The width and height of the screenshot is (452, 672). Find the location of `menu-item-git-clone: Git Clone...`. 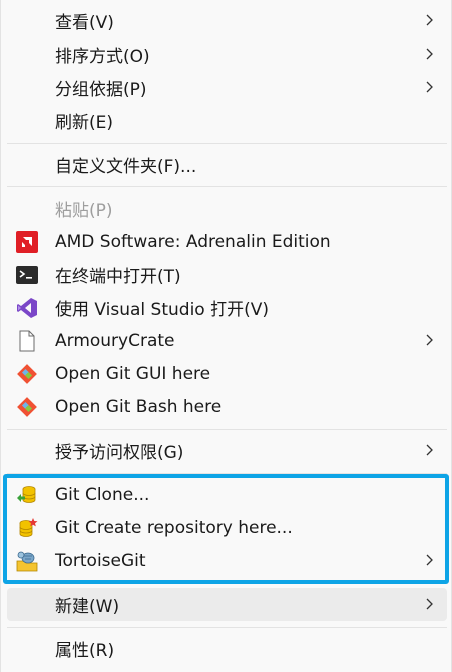

menu-item-git-clone: Git Clone... is located at coordinates (227, 494).